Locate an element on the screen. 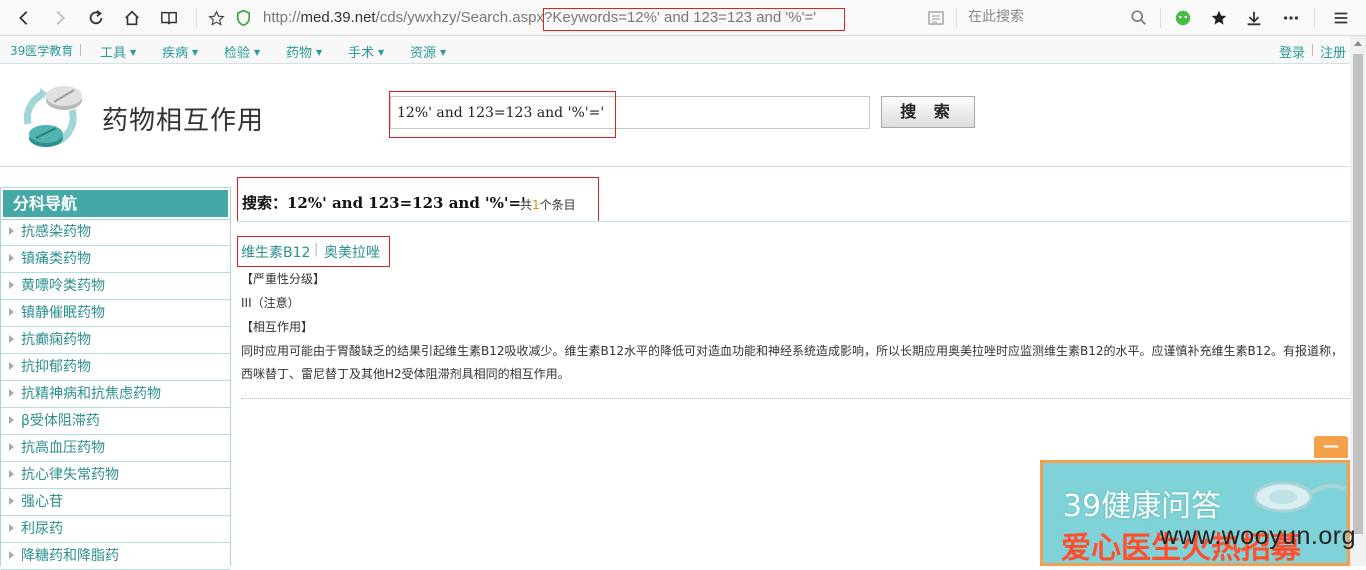 The image size is (1366, 570). sidebar-item-label: 抗癫痫药物 is located at coordinates (56, 340).